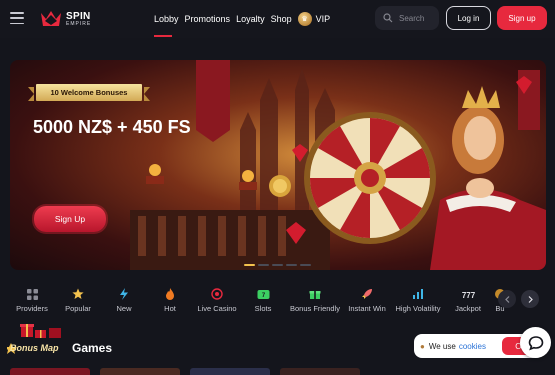  I want to click on cookie-icon: ●, so click(422, 346).